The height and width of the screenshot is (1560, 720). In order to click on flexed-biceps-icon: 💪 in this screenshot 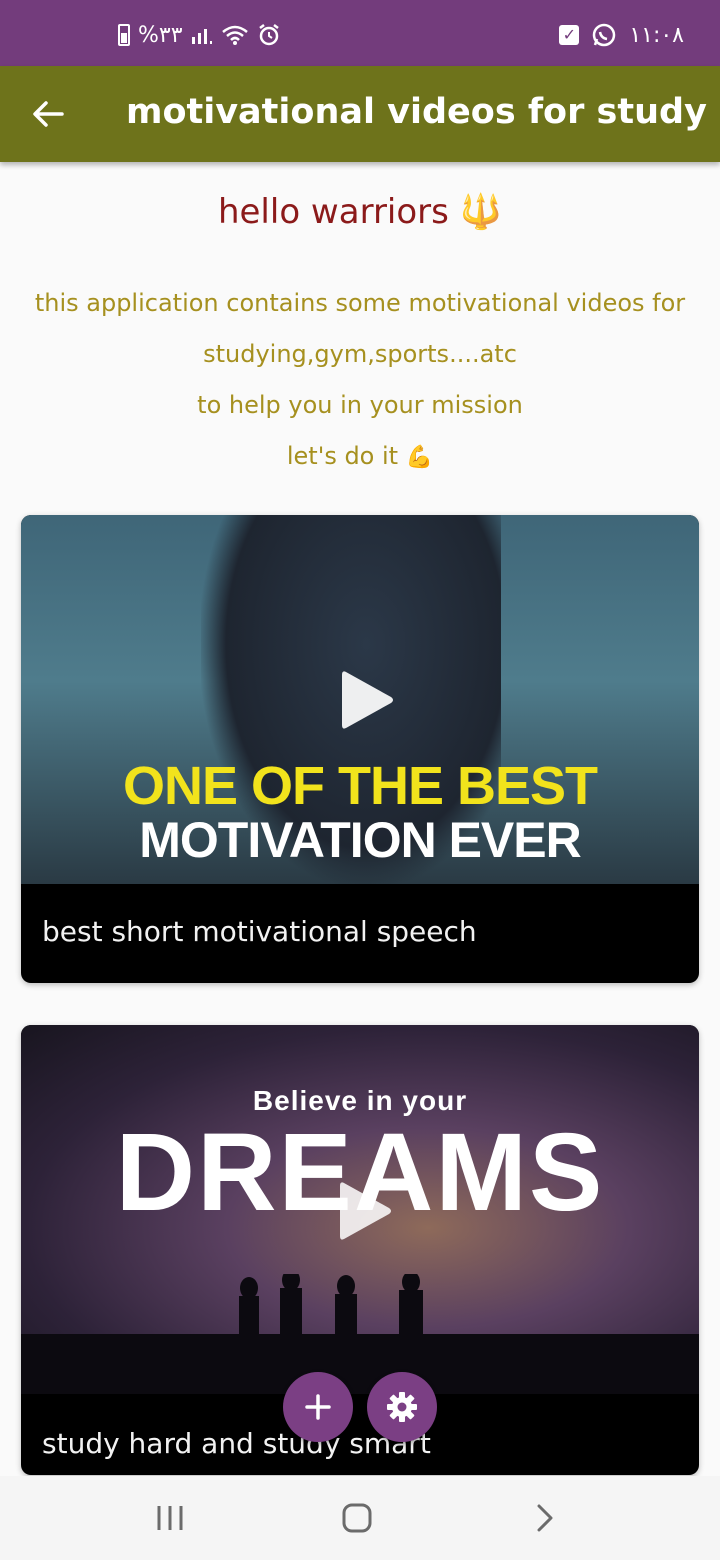, I will do `click(419, 457)`.